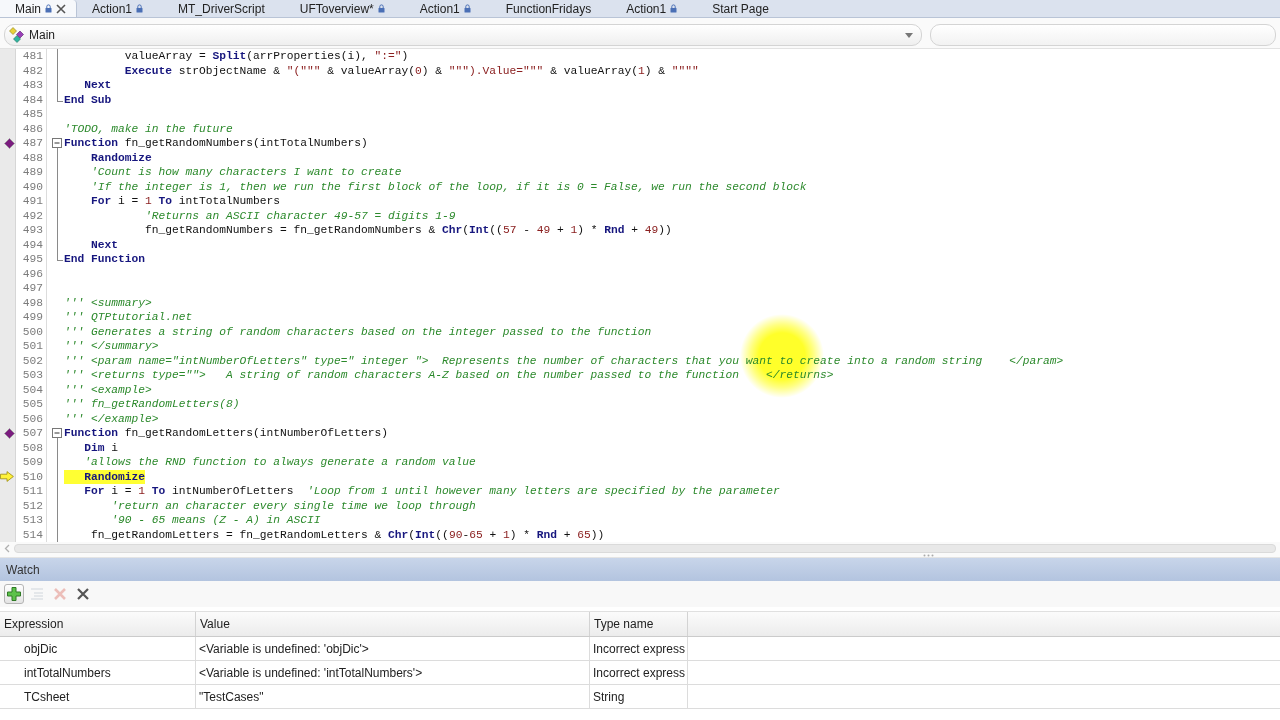 The image size is (1280, 720). I want to click on code-line: 'Count is how many characters I want to create, so click(246, 172).